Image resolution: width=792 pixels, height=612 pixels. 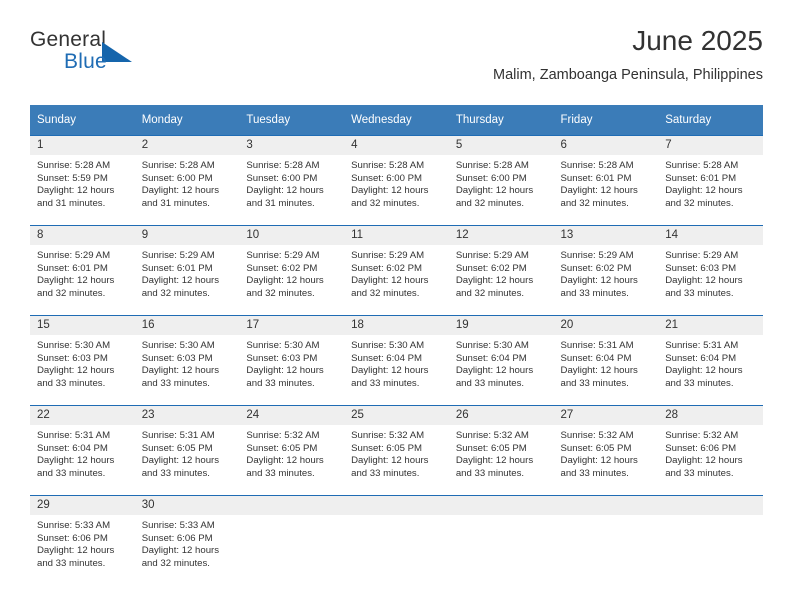 What do you see at coordinates (710, 325) in the screenshot?
I see `day-number: 21` at bounding box center [710, 325].